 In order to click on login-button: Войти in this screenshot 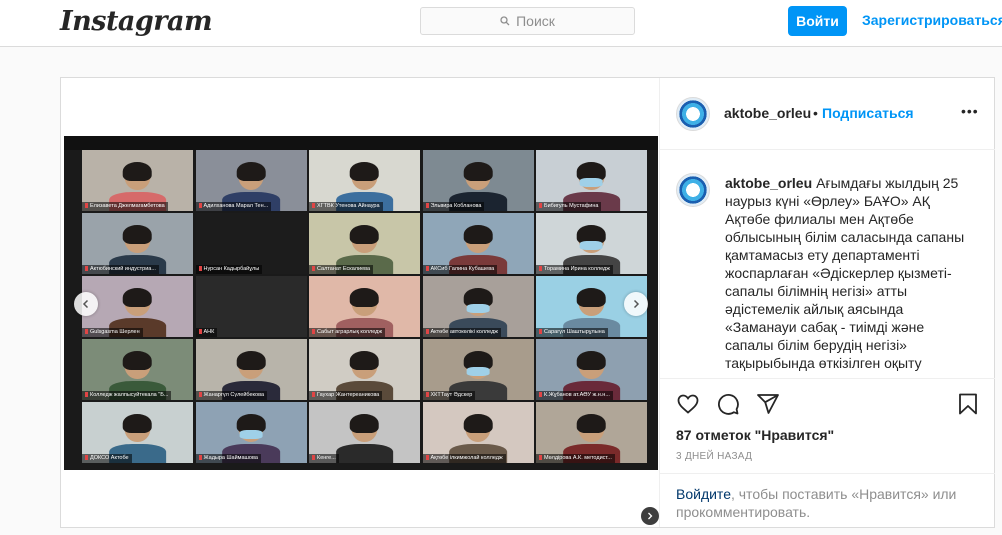, I will do `click(817, 21)`.